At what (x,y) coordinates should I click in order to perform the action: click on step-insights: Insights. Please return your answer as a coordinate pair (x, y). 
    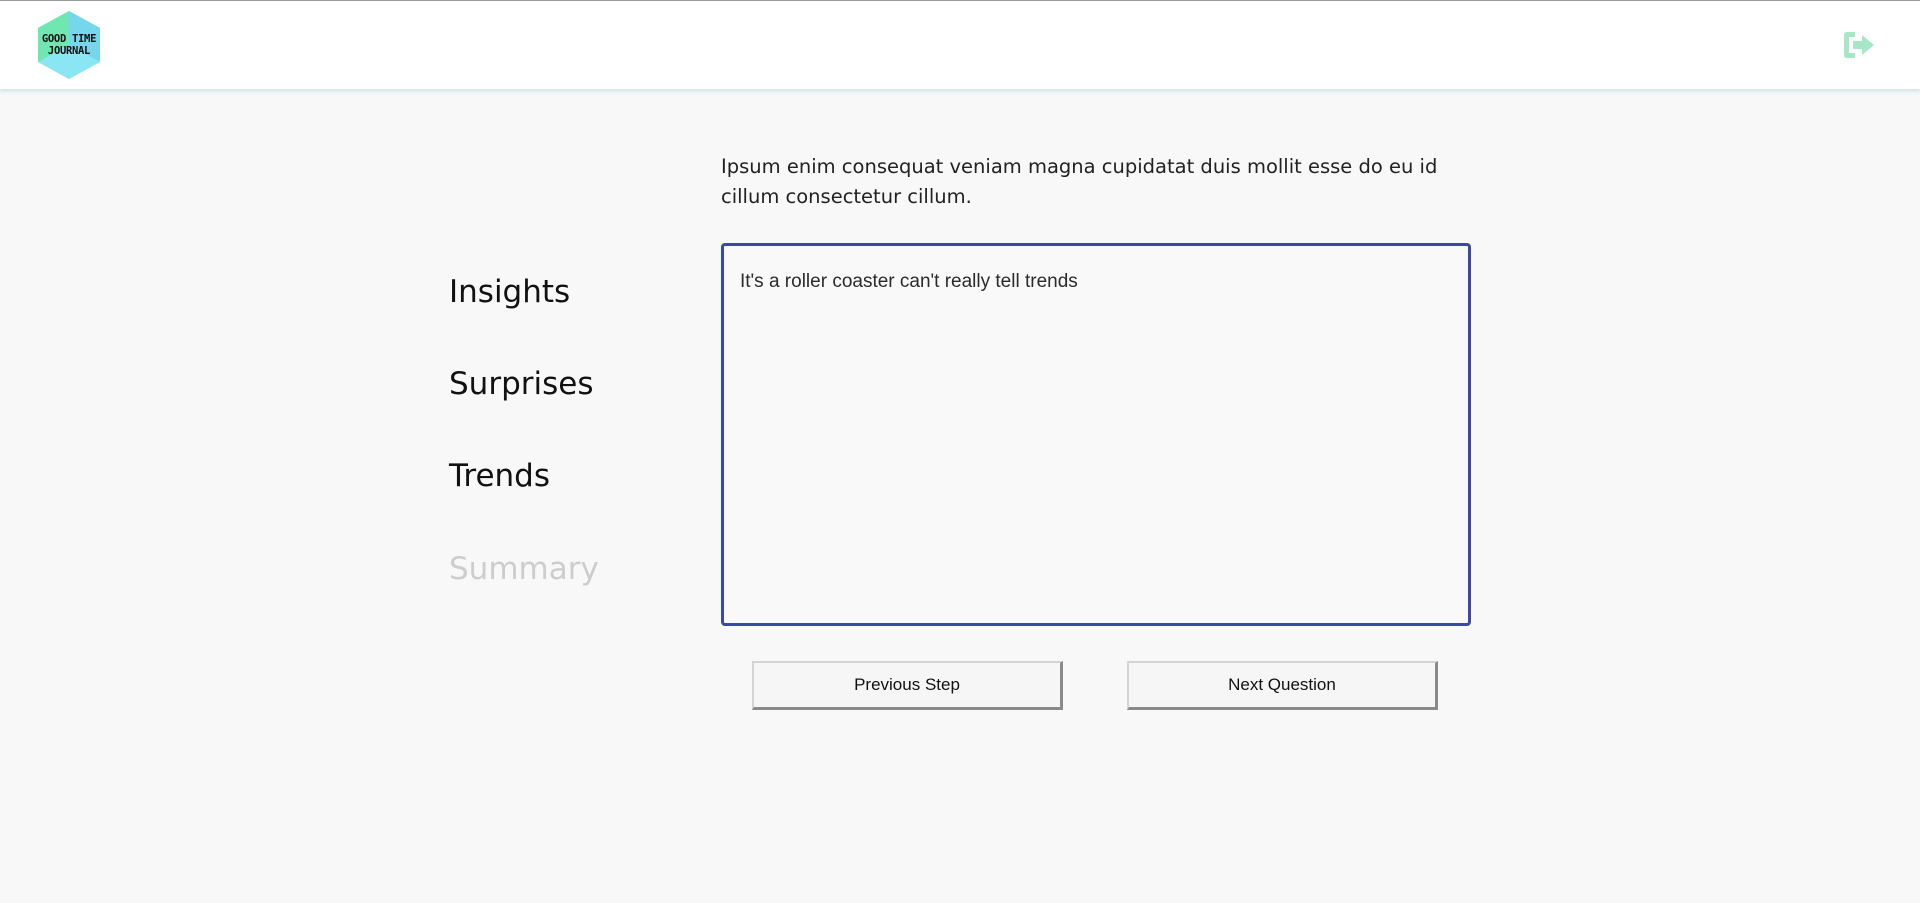
    Looking at the image, I should click on (509, 292).